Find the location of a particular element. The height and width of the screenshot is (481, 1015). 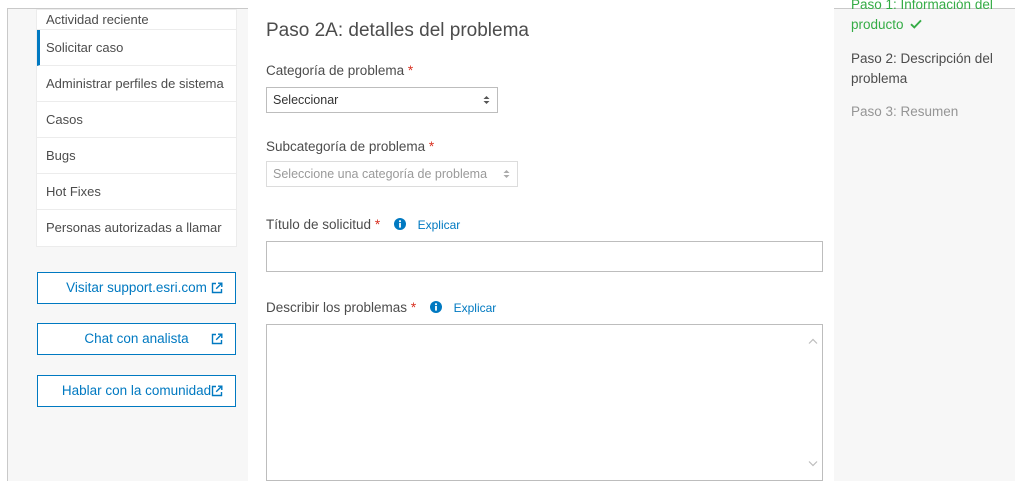

sidebar-item-solicitar-caso: Solicitar caso is located at coordinates (136, 48).